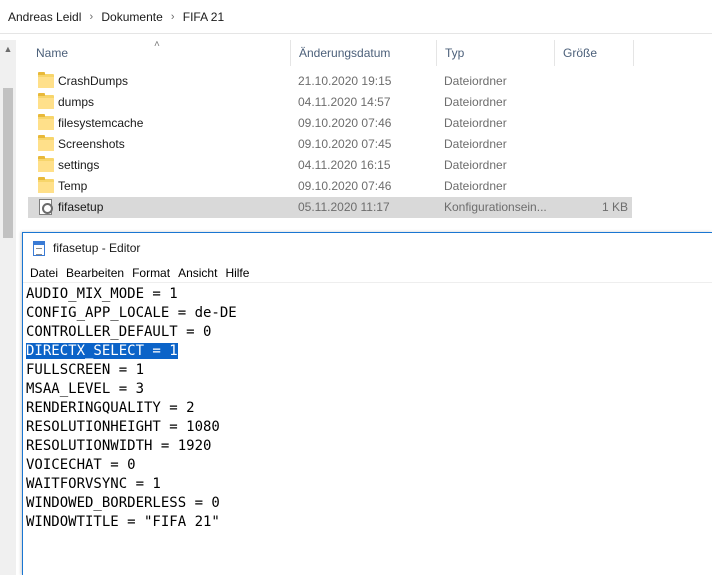  Describe the element at coordinates (91, 144) in the screenshot. I see `file-name: Screenshots` at that location.